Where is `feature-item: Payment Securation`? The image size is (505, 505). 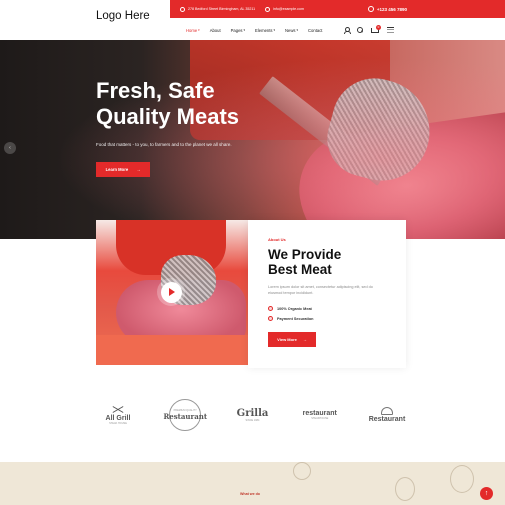
feature-item: Payment Securation is located at coordinates (291, 318).